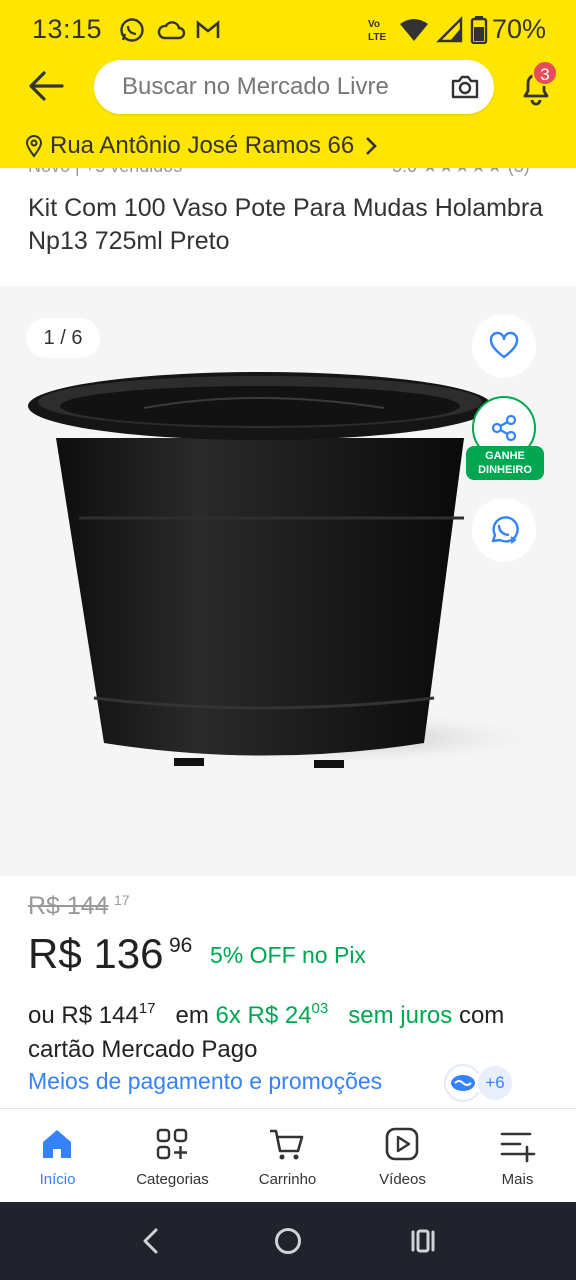 The width and height of the screenshot is (576, 1280). I want to click on signal-icon, so click(449, 29).